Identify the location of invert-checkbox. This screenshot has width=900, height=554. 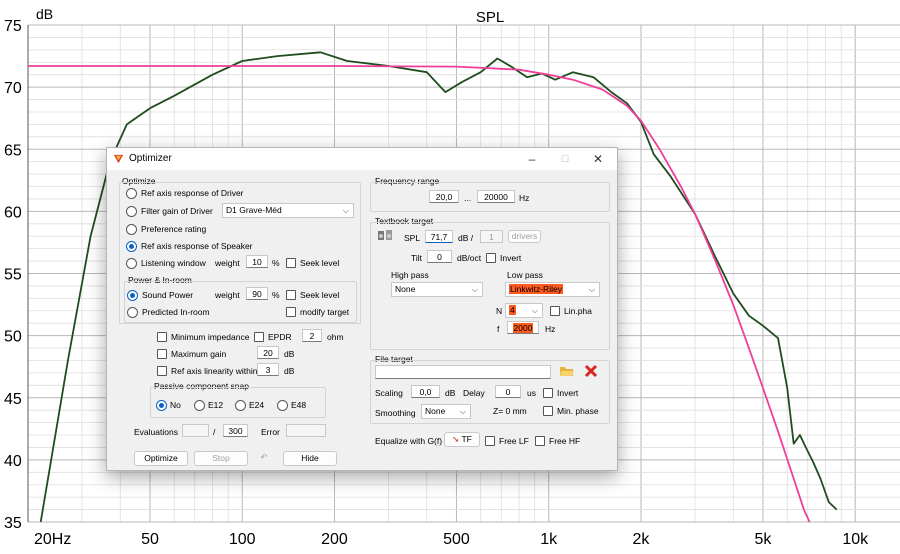
(491, 258).